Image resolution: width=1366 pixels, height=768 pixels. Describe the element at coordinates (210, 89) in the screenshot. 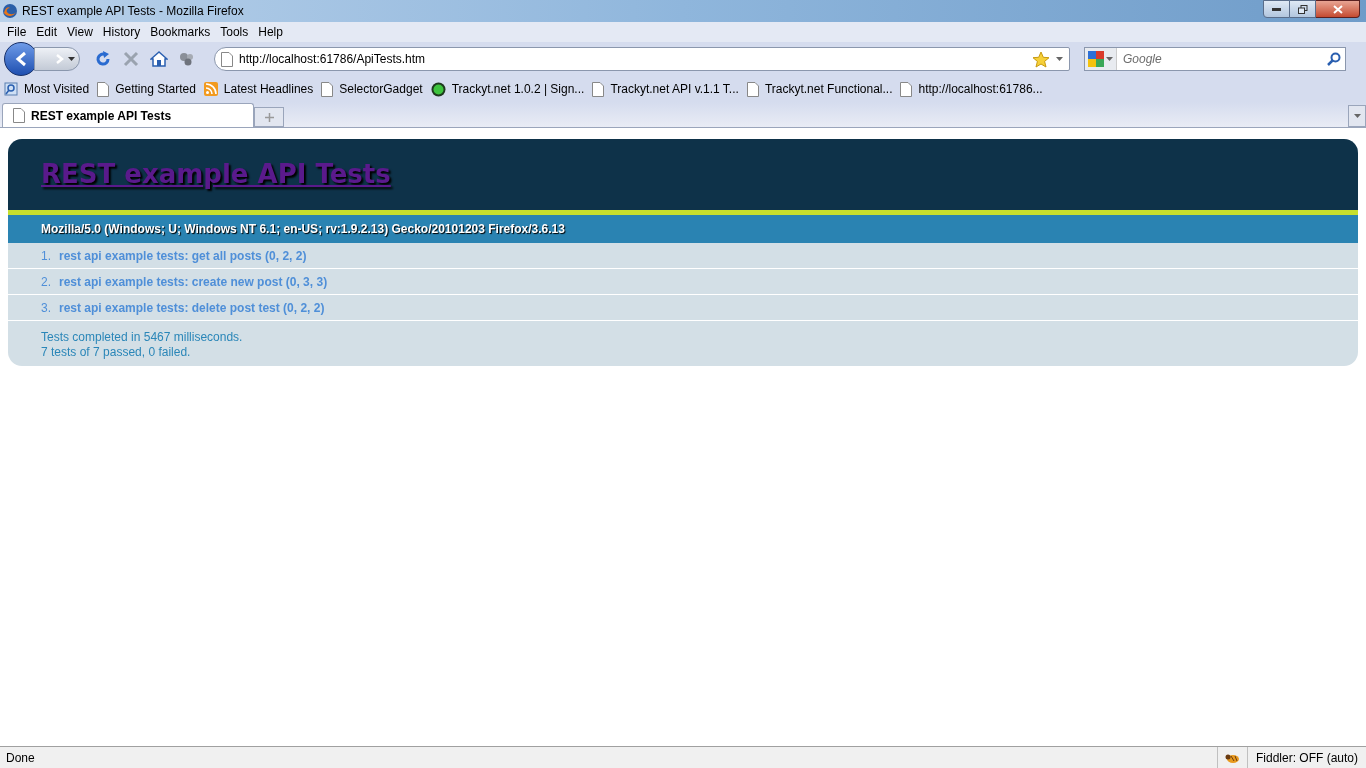

I see `feed-icon` at that location.